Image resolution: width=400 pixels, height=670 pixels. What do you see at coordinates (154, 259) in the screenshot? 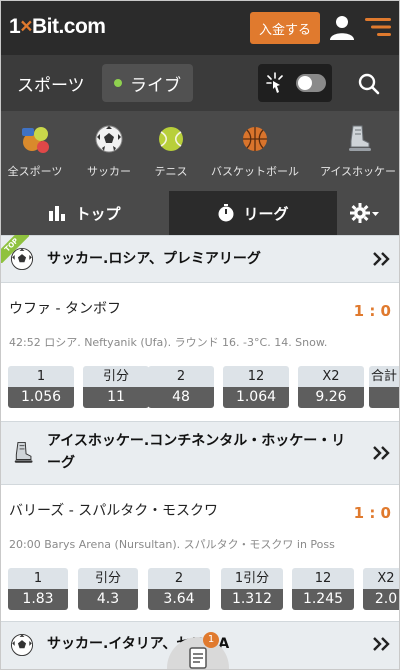
I see `league-name: サッカー.ロシア、プレミアリーグ` at bounding box center [154, 259].